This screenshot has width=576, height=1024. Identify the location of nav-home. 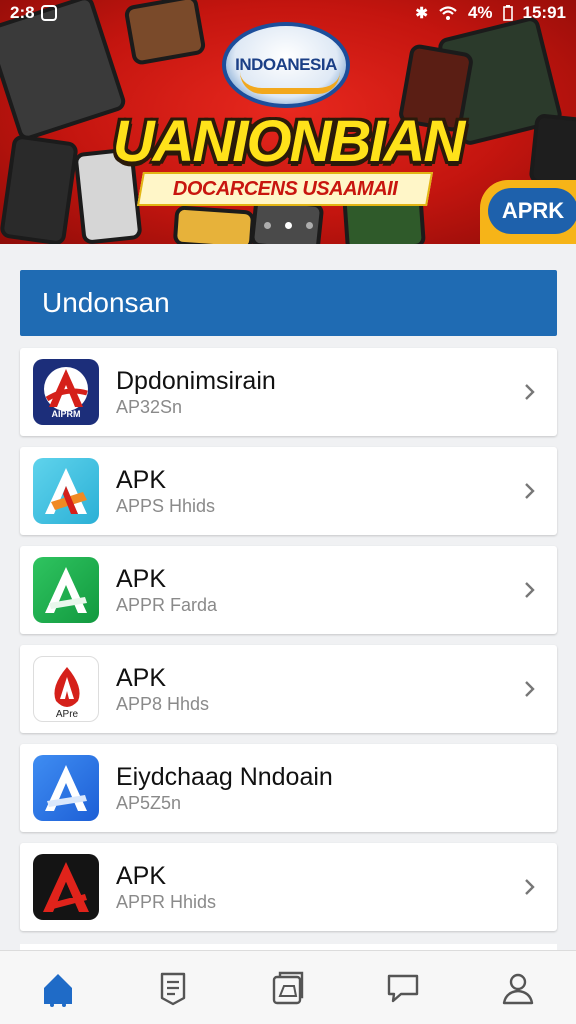
(58, 988).